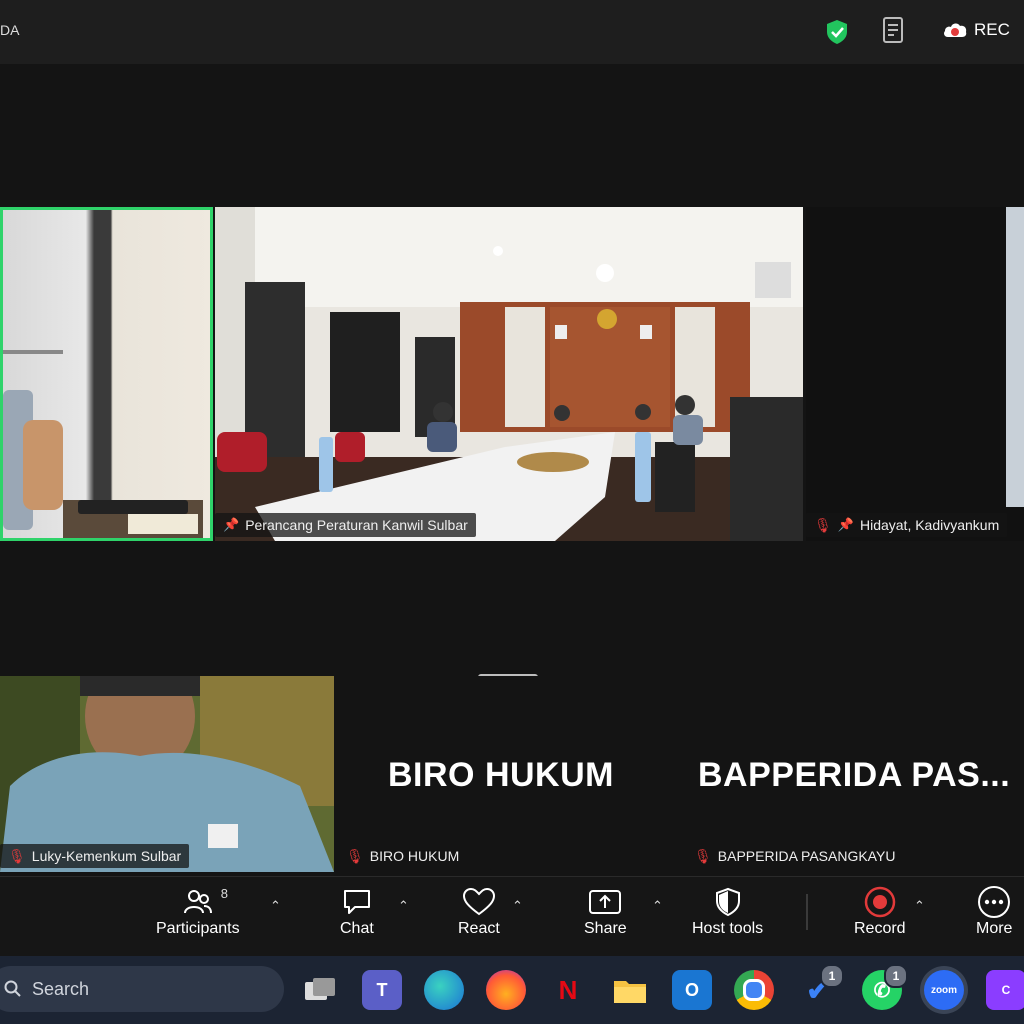  What do you see at coordinates (478, 901) in the screenshot?
I see `heart-icon` at bounding box center [478, 901].